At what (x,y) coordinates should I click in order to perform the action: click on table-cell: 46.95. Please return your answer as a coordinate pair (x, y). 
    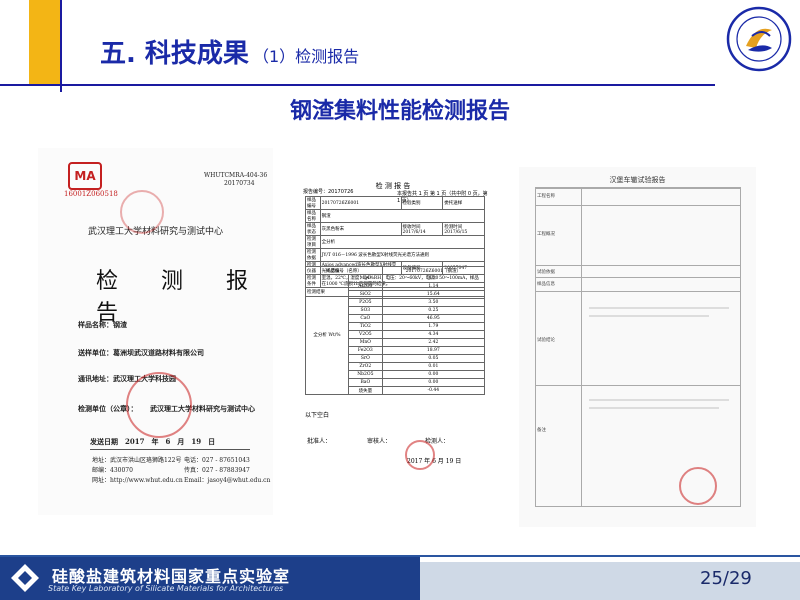
    Looking at the image, I should click on (433, 318).